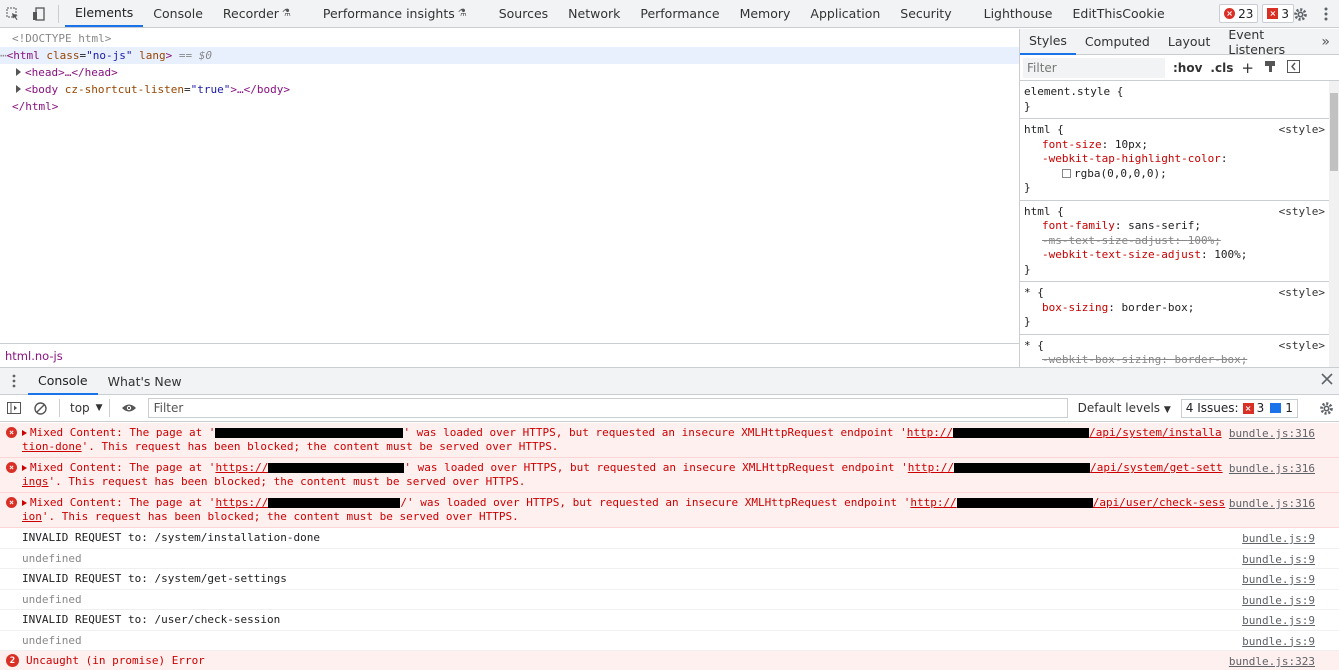 The image size is (1339, 670). What do you see at coordinates (1187, 68) in the screenshot?
I see `hov-toggle-button: :hov` at bounding box center [1187, 68].